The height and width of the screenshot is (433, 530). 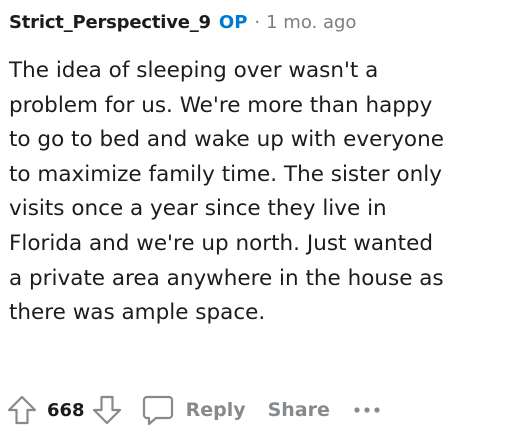 I want to click on comment-body-line: a private area anywhere in the house as, so click(x=226, y=278).